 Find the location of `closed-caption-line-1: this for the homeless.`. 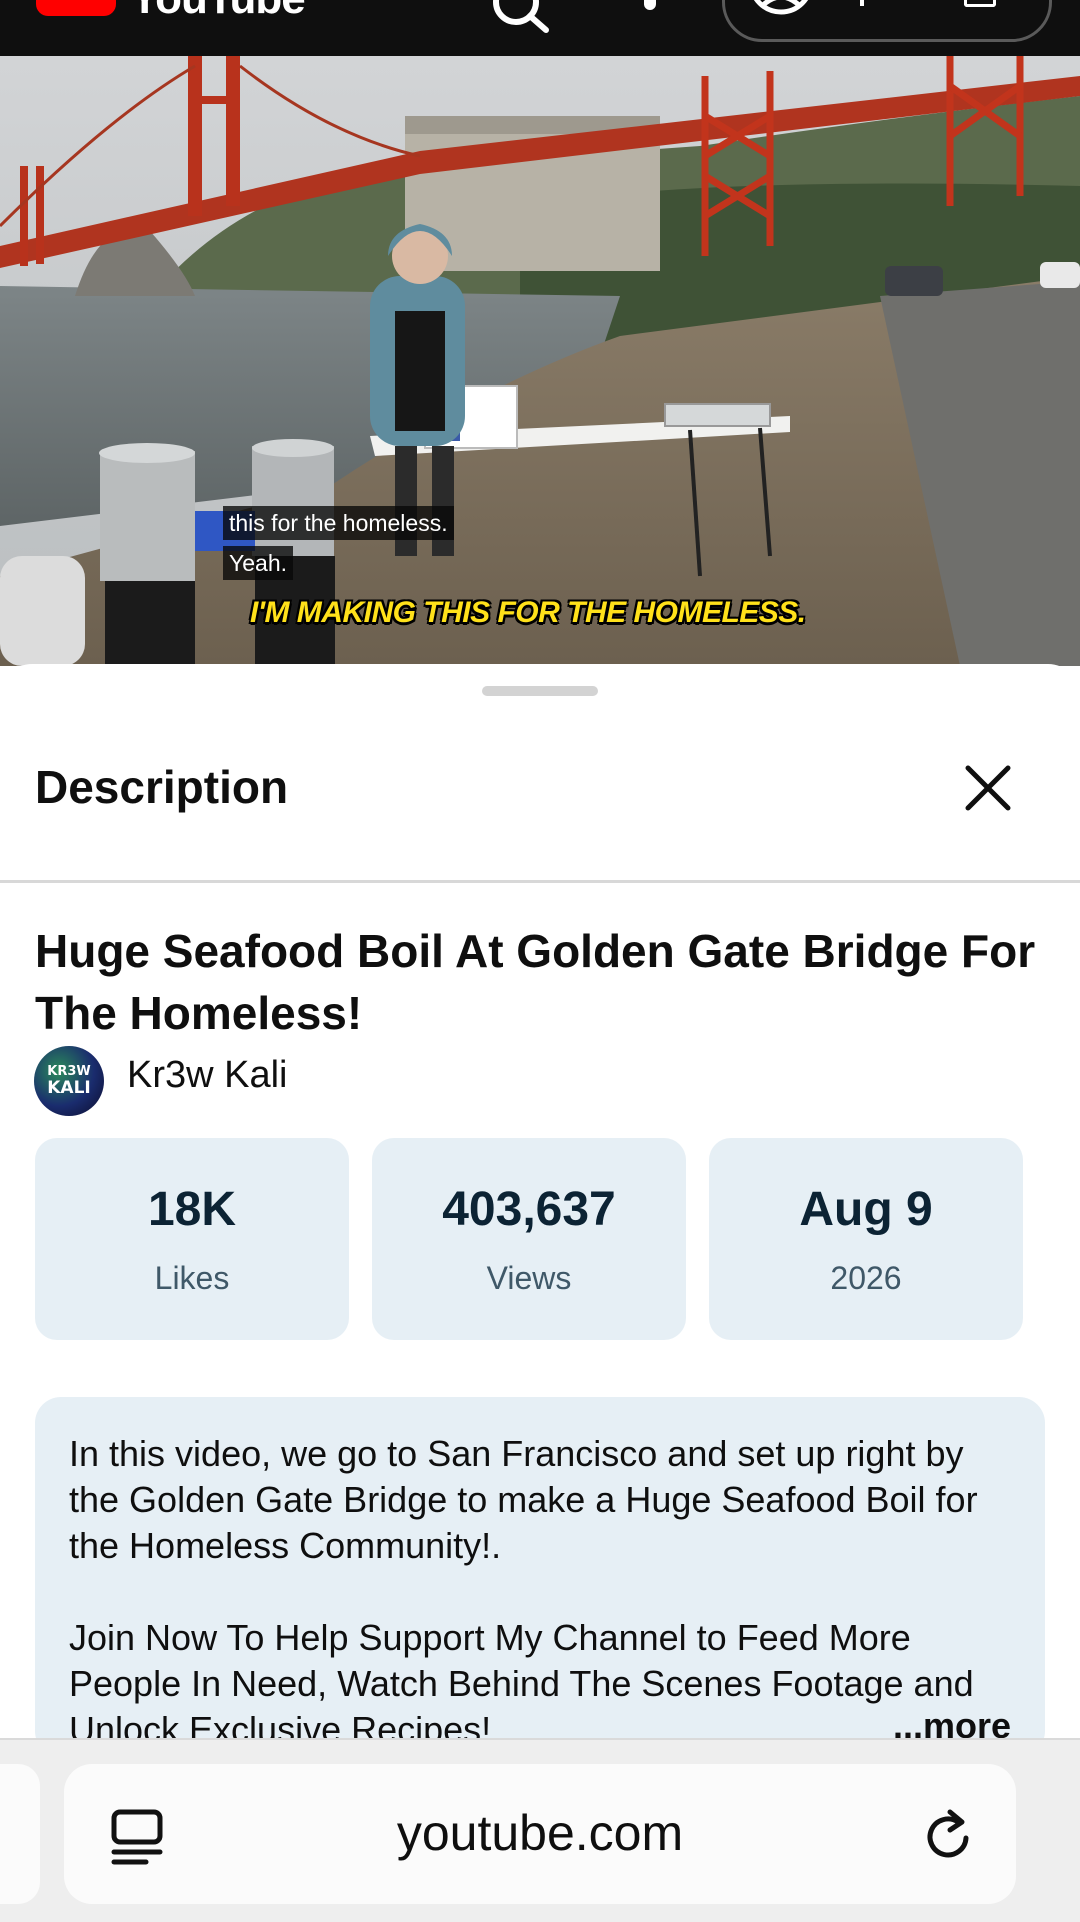

closed-caption-line-1: this for the homeless. is located at coordinates (338, 523).